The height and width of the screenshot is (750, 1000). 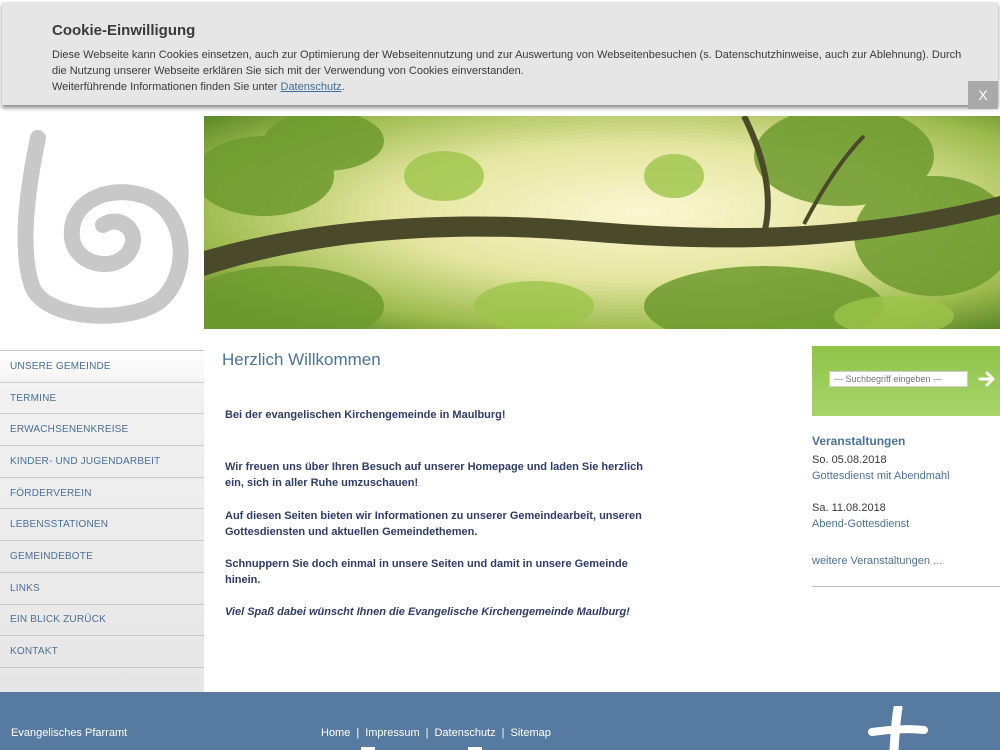 What do you see at coordinates (102, 621) in the screenshot?
I see `nav-item-ein-blick-zurueck: EIN BLICK ZURÜCK` at bounding box center [102, 621].